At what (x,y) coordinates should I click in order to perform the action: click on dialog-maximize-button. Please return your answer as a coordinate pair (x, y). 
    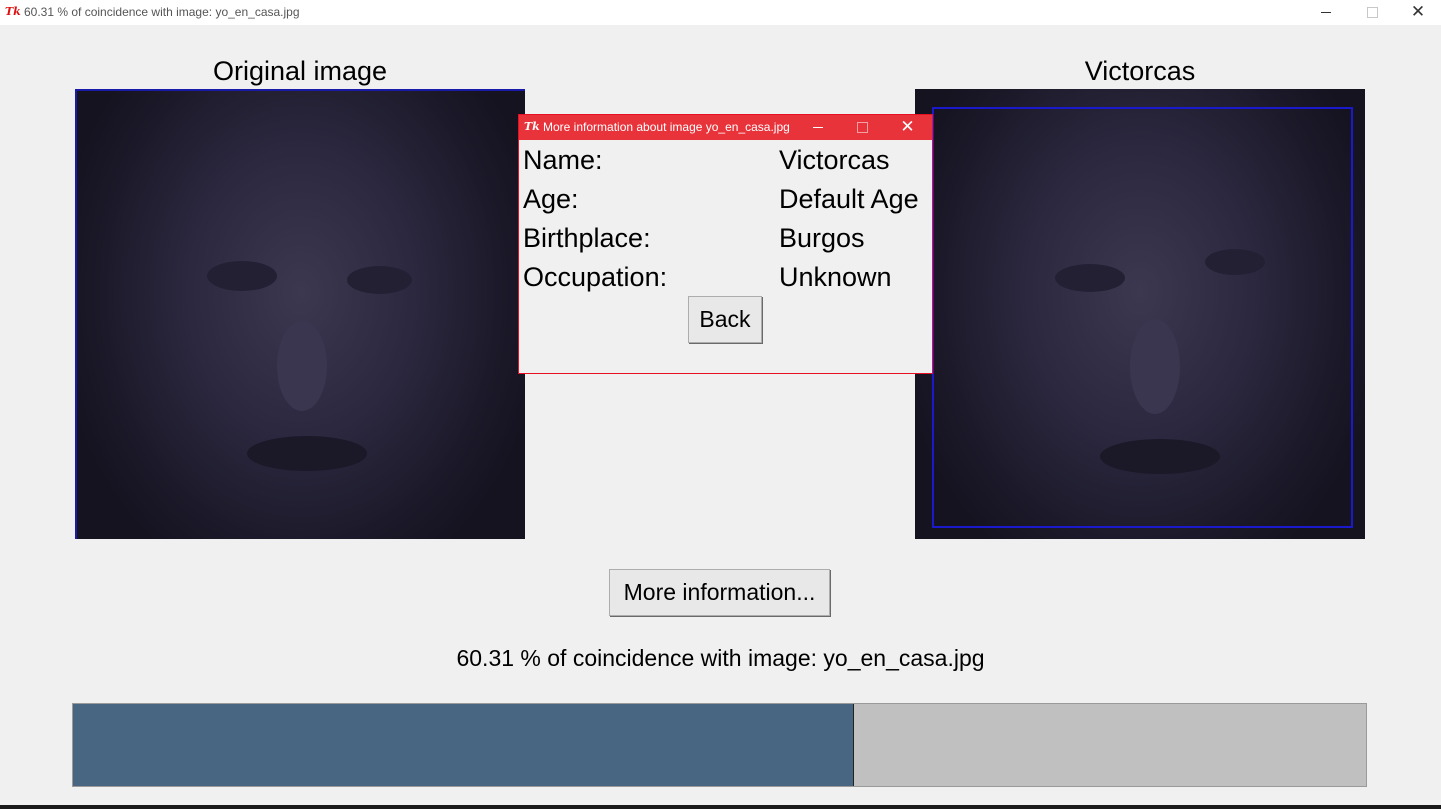
    Looking at the image, I should click on (862, 127).